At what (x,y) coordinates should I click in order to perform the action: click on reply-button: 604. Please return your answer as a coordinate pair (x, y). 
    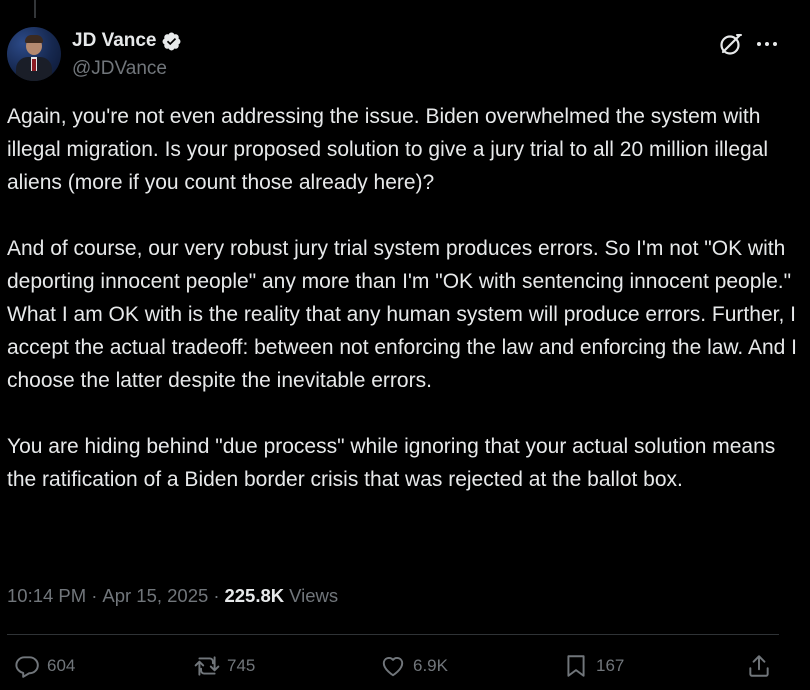
    Looking at the image, I should click on (44, 666).